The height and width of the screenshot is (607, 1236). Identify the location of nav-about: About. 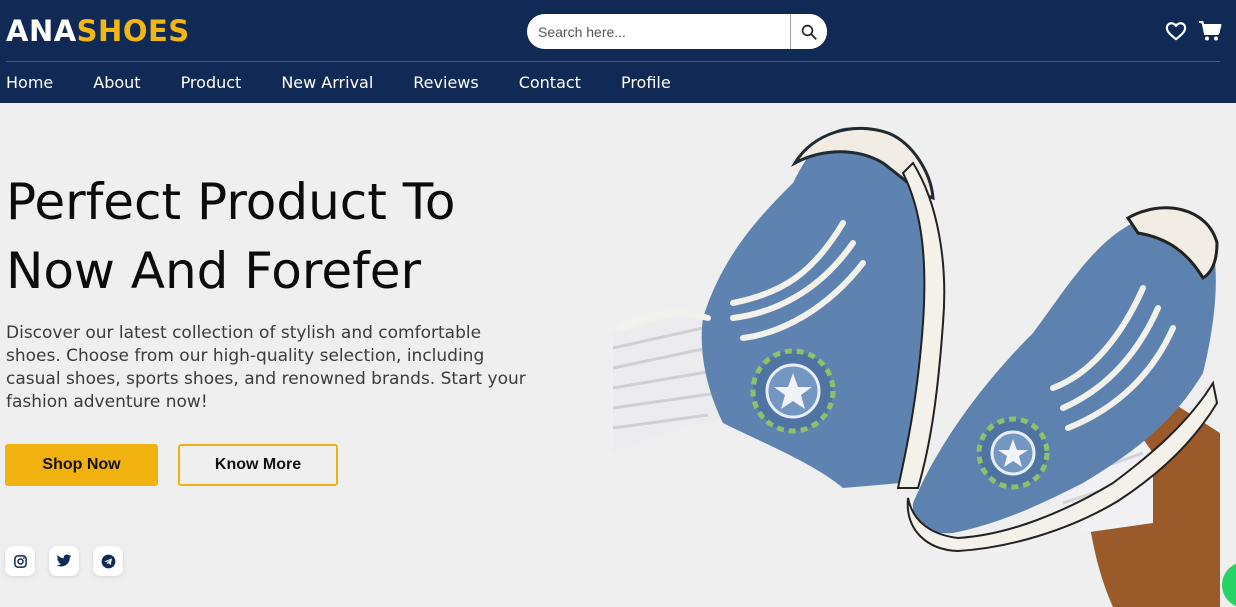
(116, 84).